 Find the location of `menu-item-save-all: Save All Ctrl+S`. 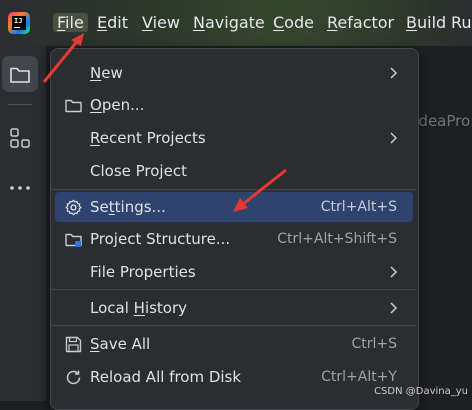

menu-item-save-all: Save All Ctrl+S is located at coordinates (234, 344).